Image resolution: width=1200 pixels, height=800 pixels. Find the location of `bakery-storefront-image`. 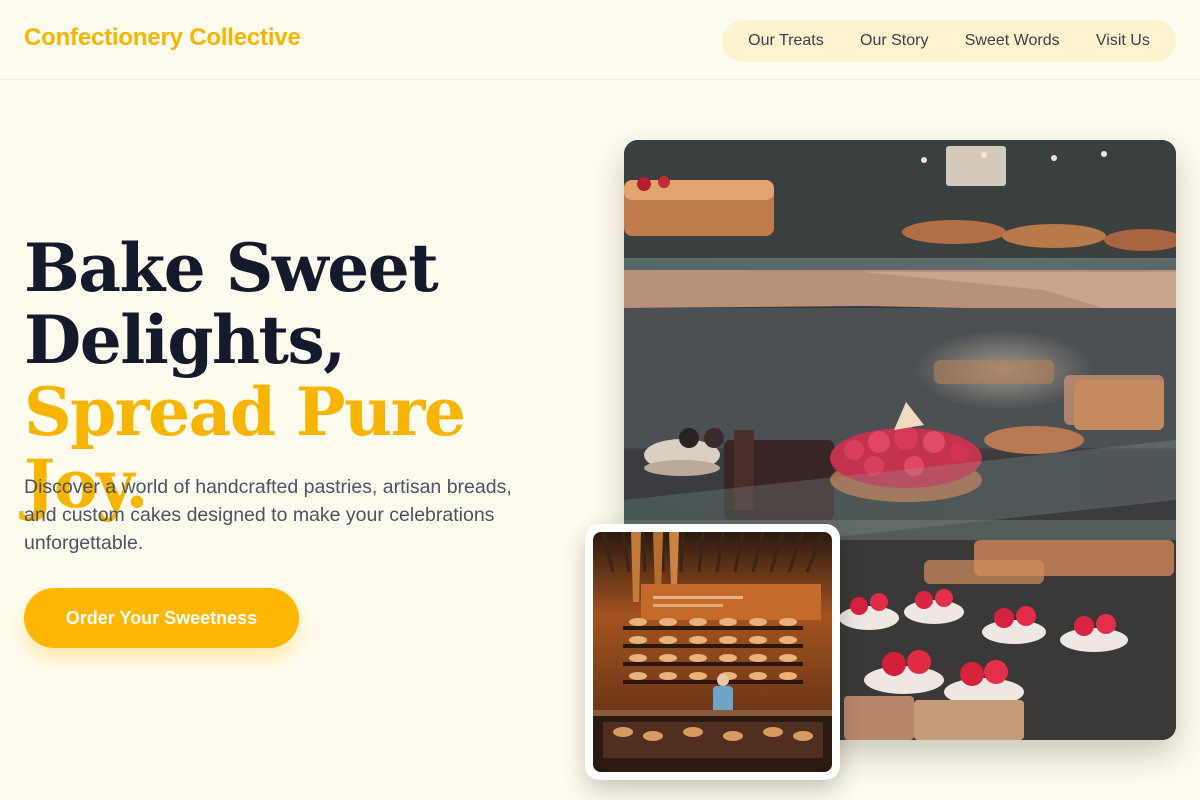

bakery-storefront-image is located at coordinates (712, 652).